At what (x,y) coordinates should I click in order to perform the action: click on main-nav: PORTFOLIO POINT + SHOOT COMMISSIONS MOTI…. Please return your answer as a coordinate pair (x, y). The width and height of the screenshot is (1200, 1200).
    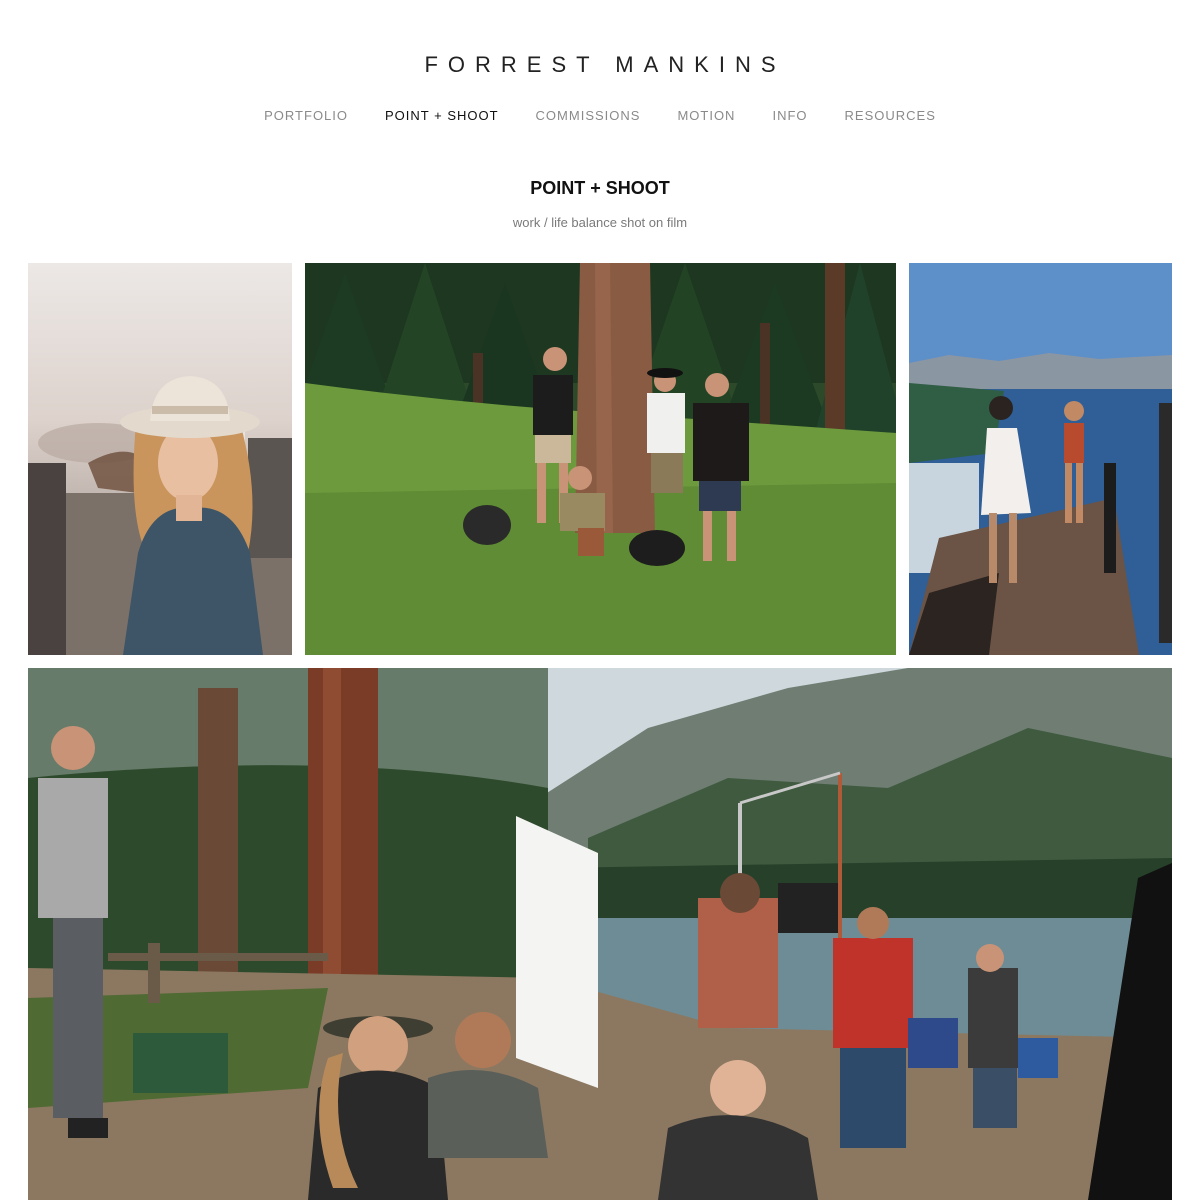
    Looking at the image, I should click on (600, 115).